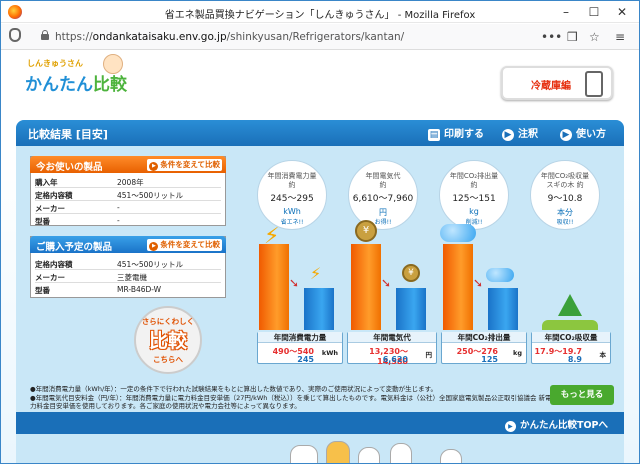  What do you see at coordinates (594, 37) in the screenshot?
I see `bookmark-star-icon: ☆` at bounding box center [594, 37].